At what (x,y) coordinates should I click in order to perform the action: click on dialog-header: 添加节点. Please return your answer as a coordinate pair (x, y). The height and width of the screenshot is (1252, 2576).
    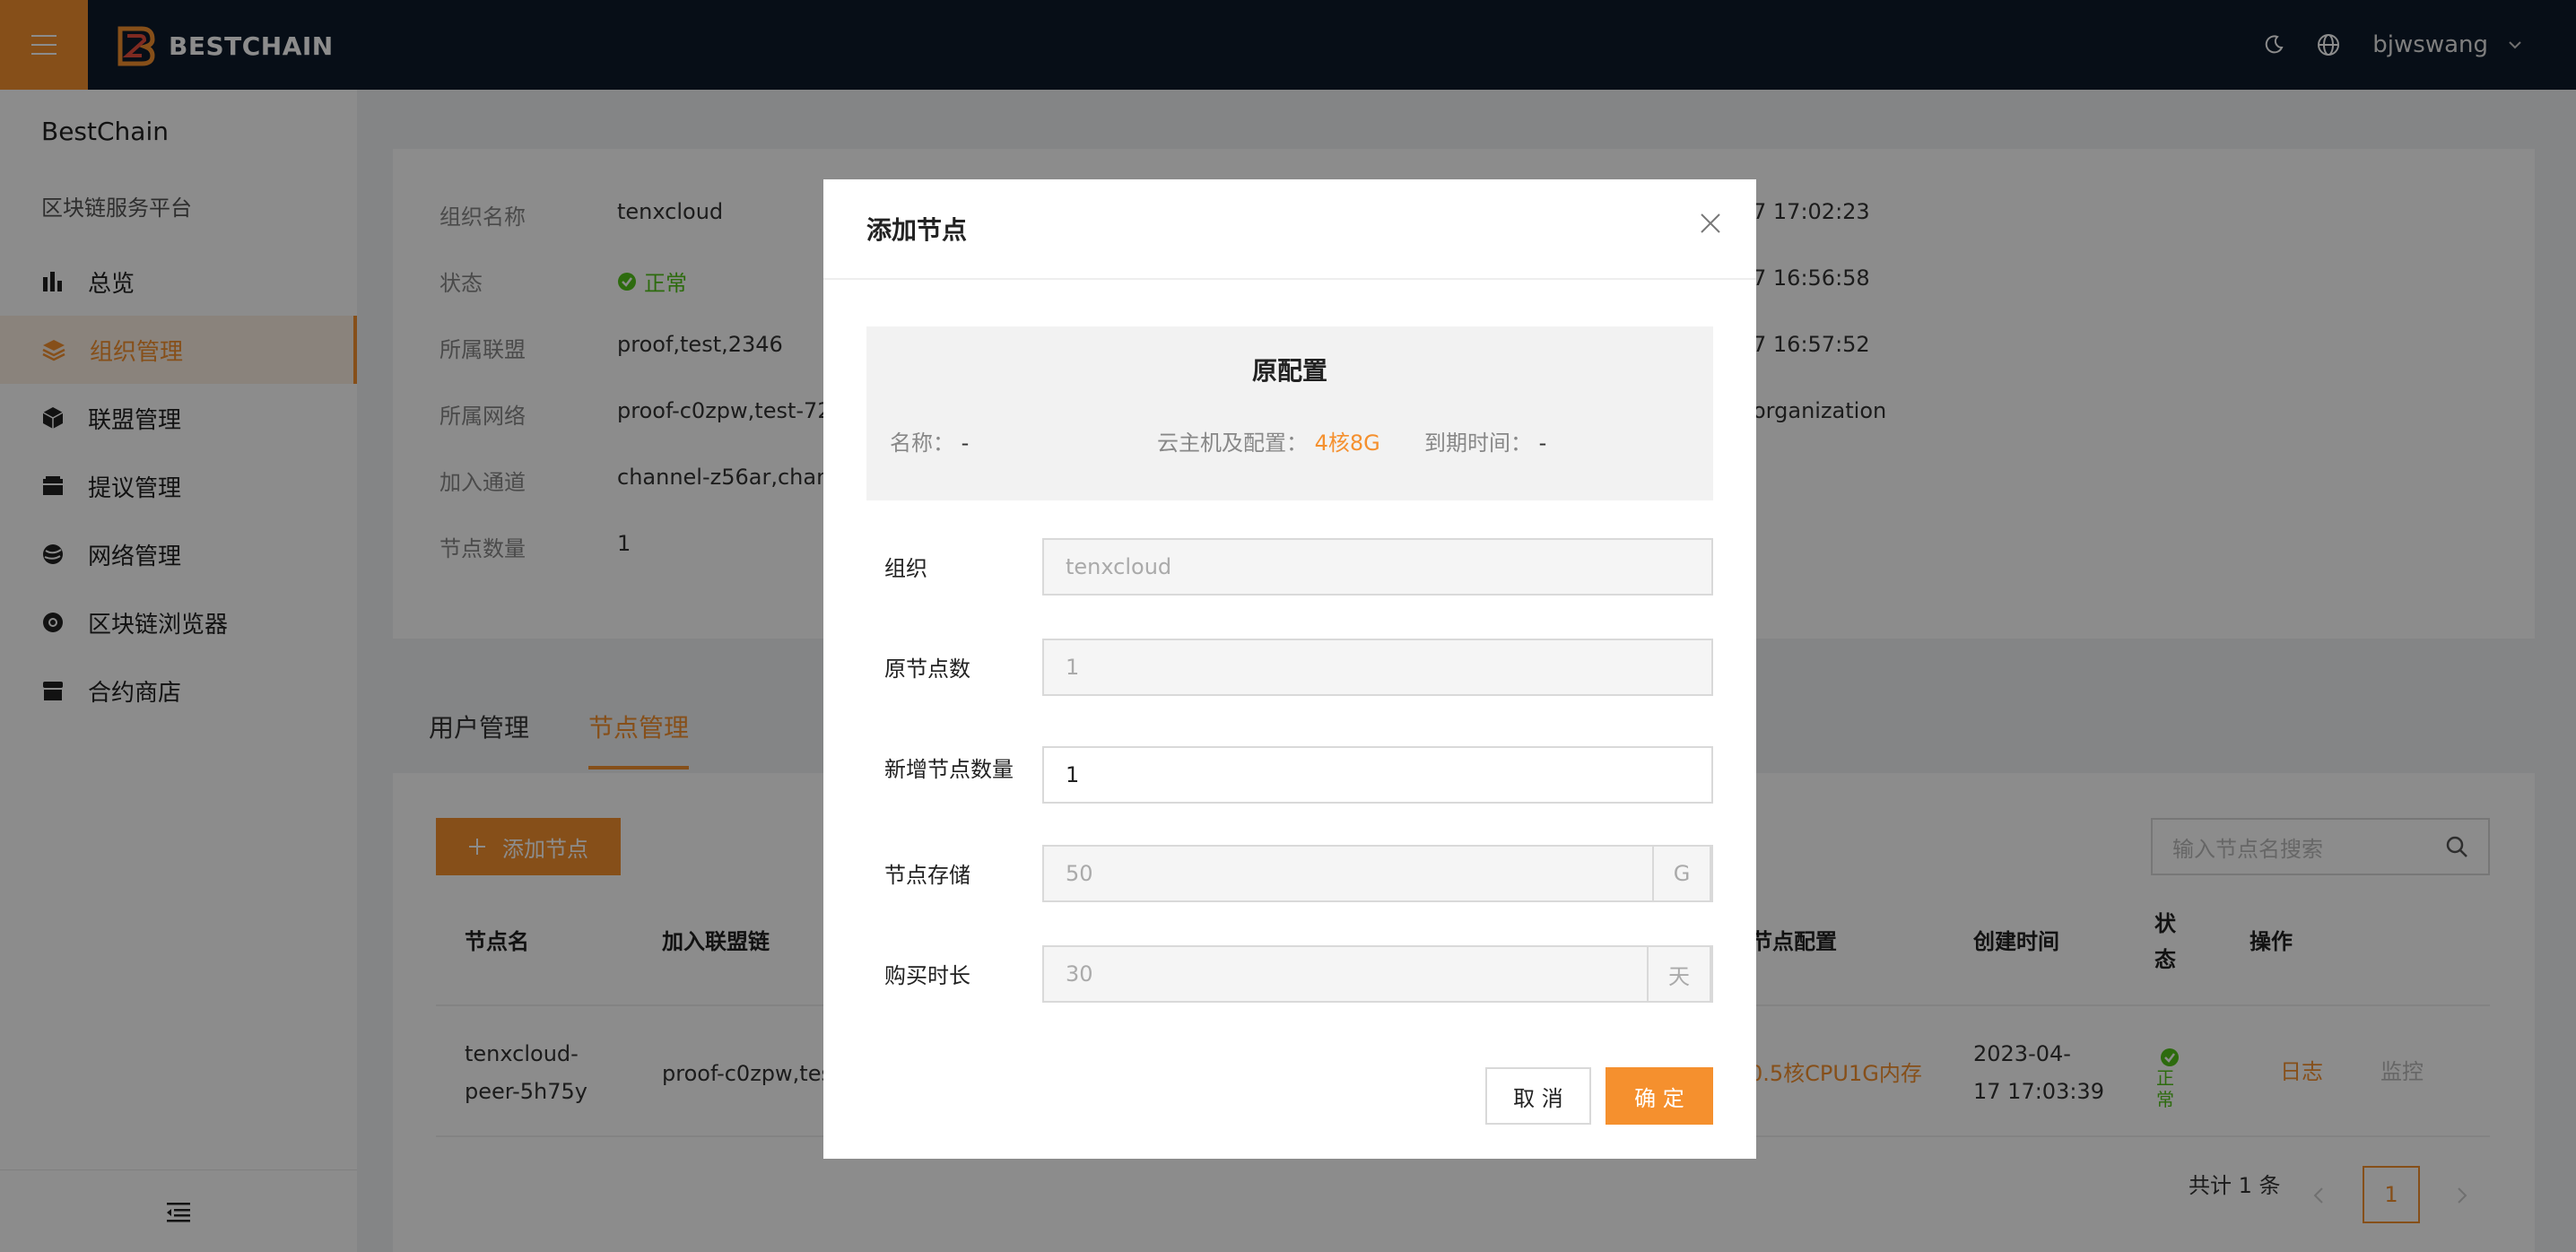
    Looking at the image, I should click on (1289, 229).